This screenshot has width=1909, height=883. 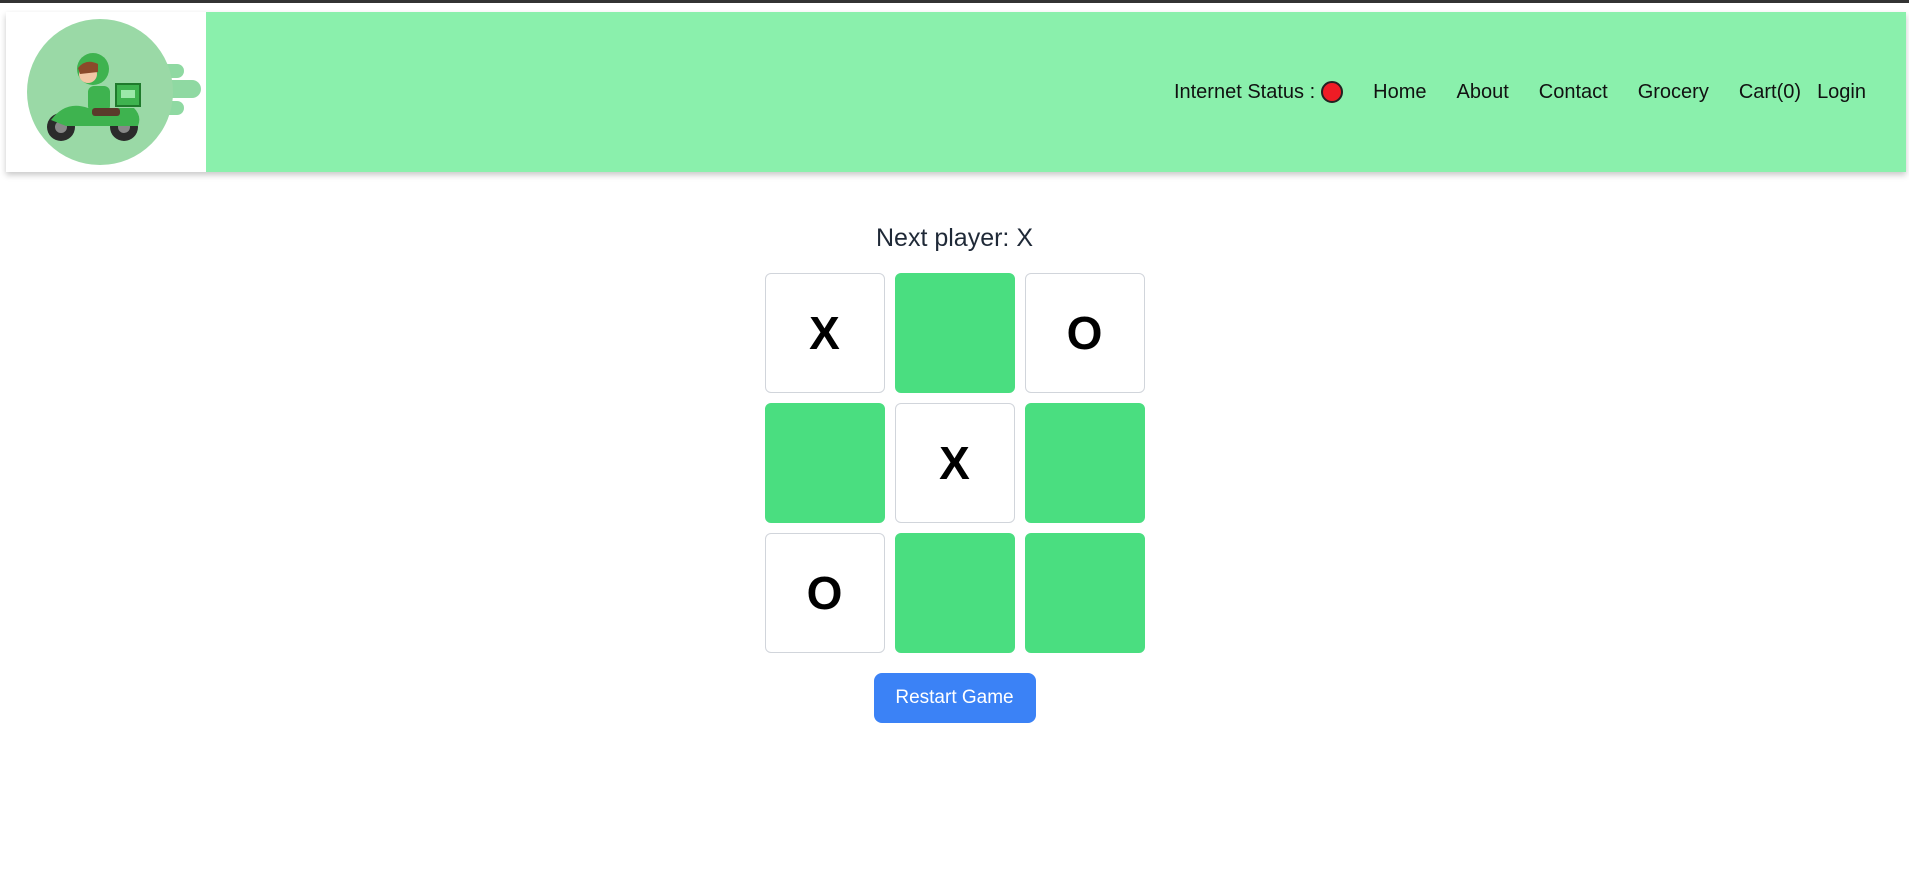 I want to click on internet-status-label: Internet Status :, so click(x=1244, y=91).